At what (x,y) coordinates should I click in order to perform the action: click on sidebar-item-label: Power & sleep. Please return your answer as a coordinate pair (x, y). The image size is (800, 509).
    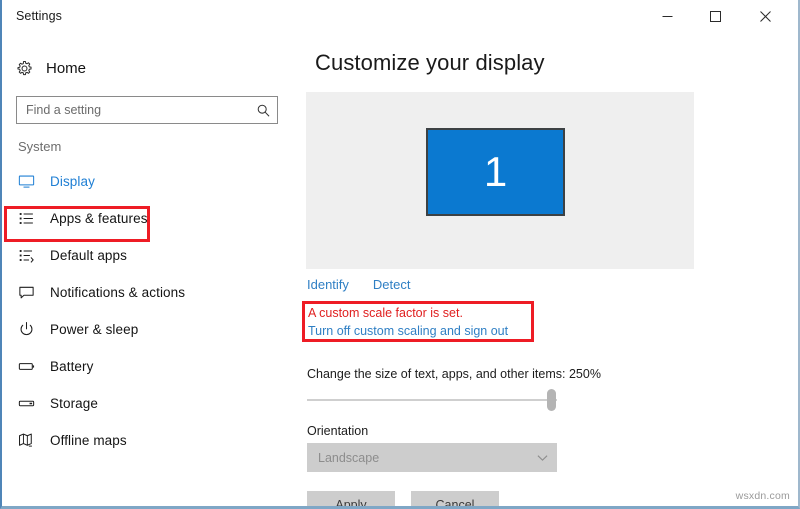
    Looking at the image, I should click on (94, 329).